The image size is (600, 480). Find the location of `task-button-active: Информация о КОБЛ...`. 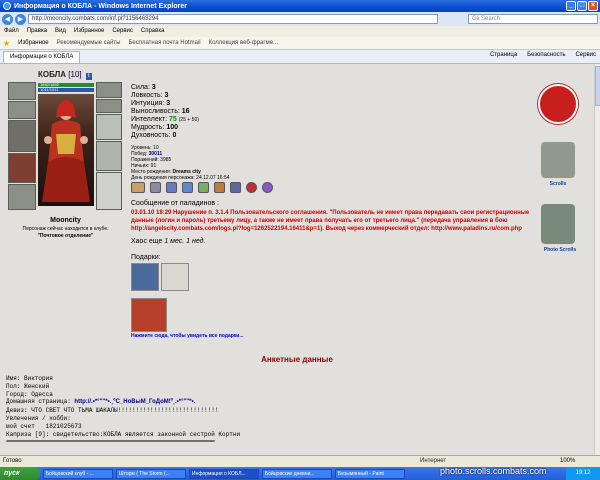

task-button-active: Информация о КОБЛ... is located at coordinates (224, 473).